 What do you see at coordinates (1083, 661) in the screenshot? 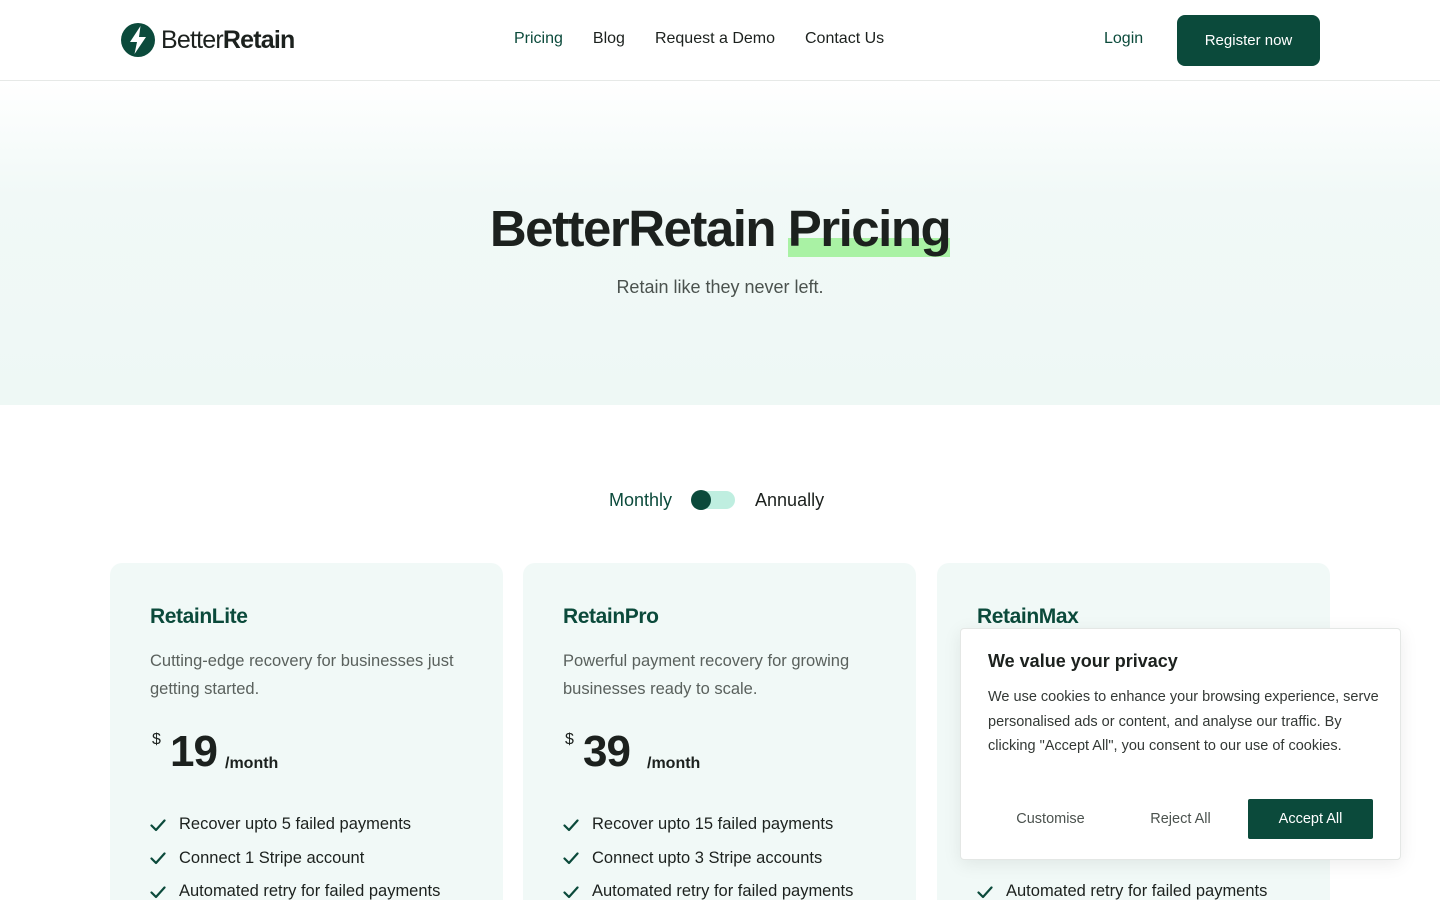
I see `cookie-title: We value your privacy` at bounding box center [1083, 661].